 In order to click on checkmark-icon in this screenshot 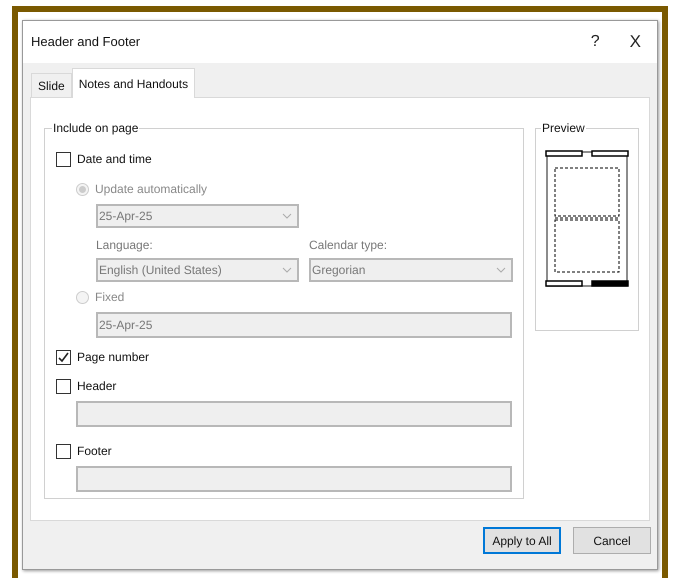, I will do `click(63, 357)`.